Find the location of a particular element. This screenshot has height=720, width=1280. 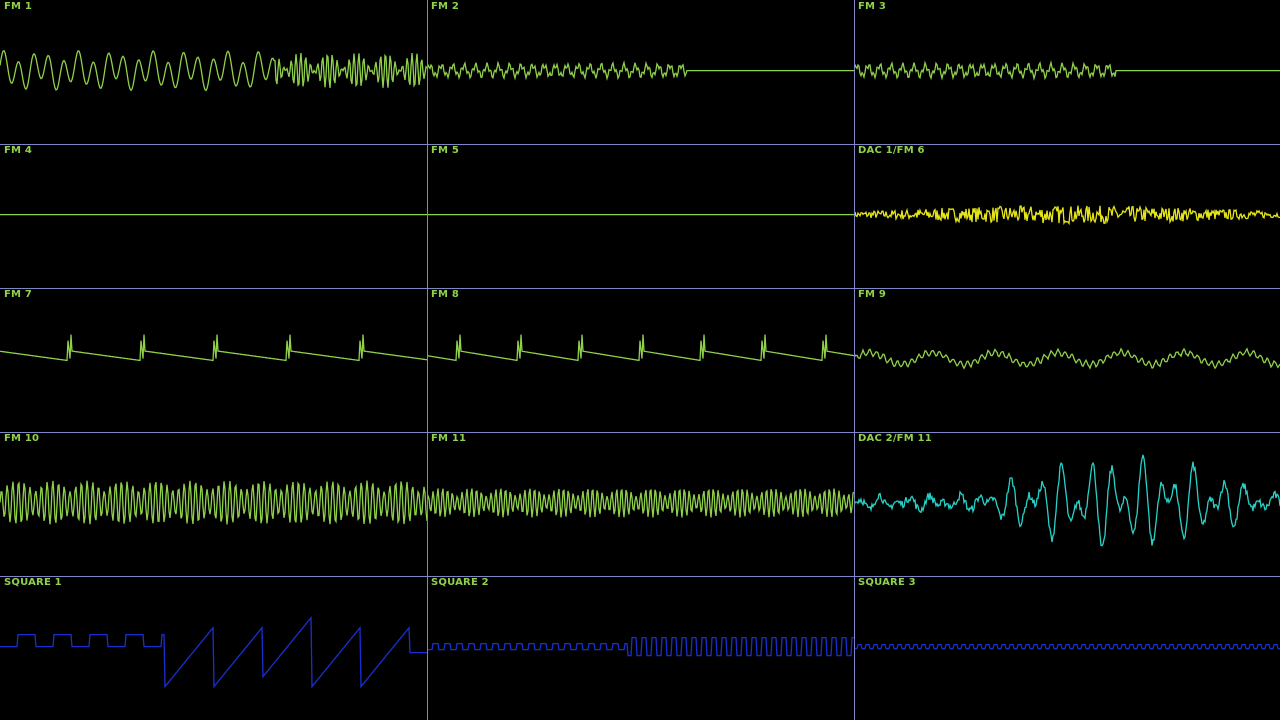

channel-panel: FM 2 is located at coordinates (640, 72).